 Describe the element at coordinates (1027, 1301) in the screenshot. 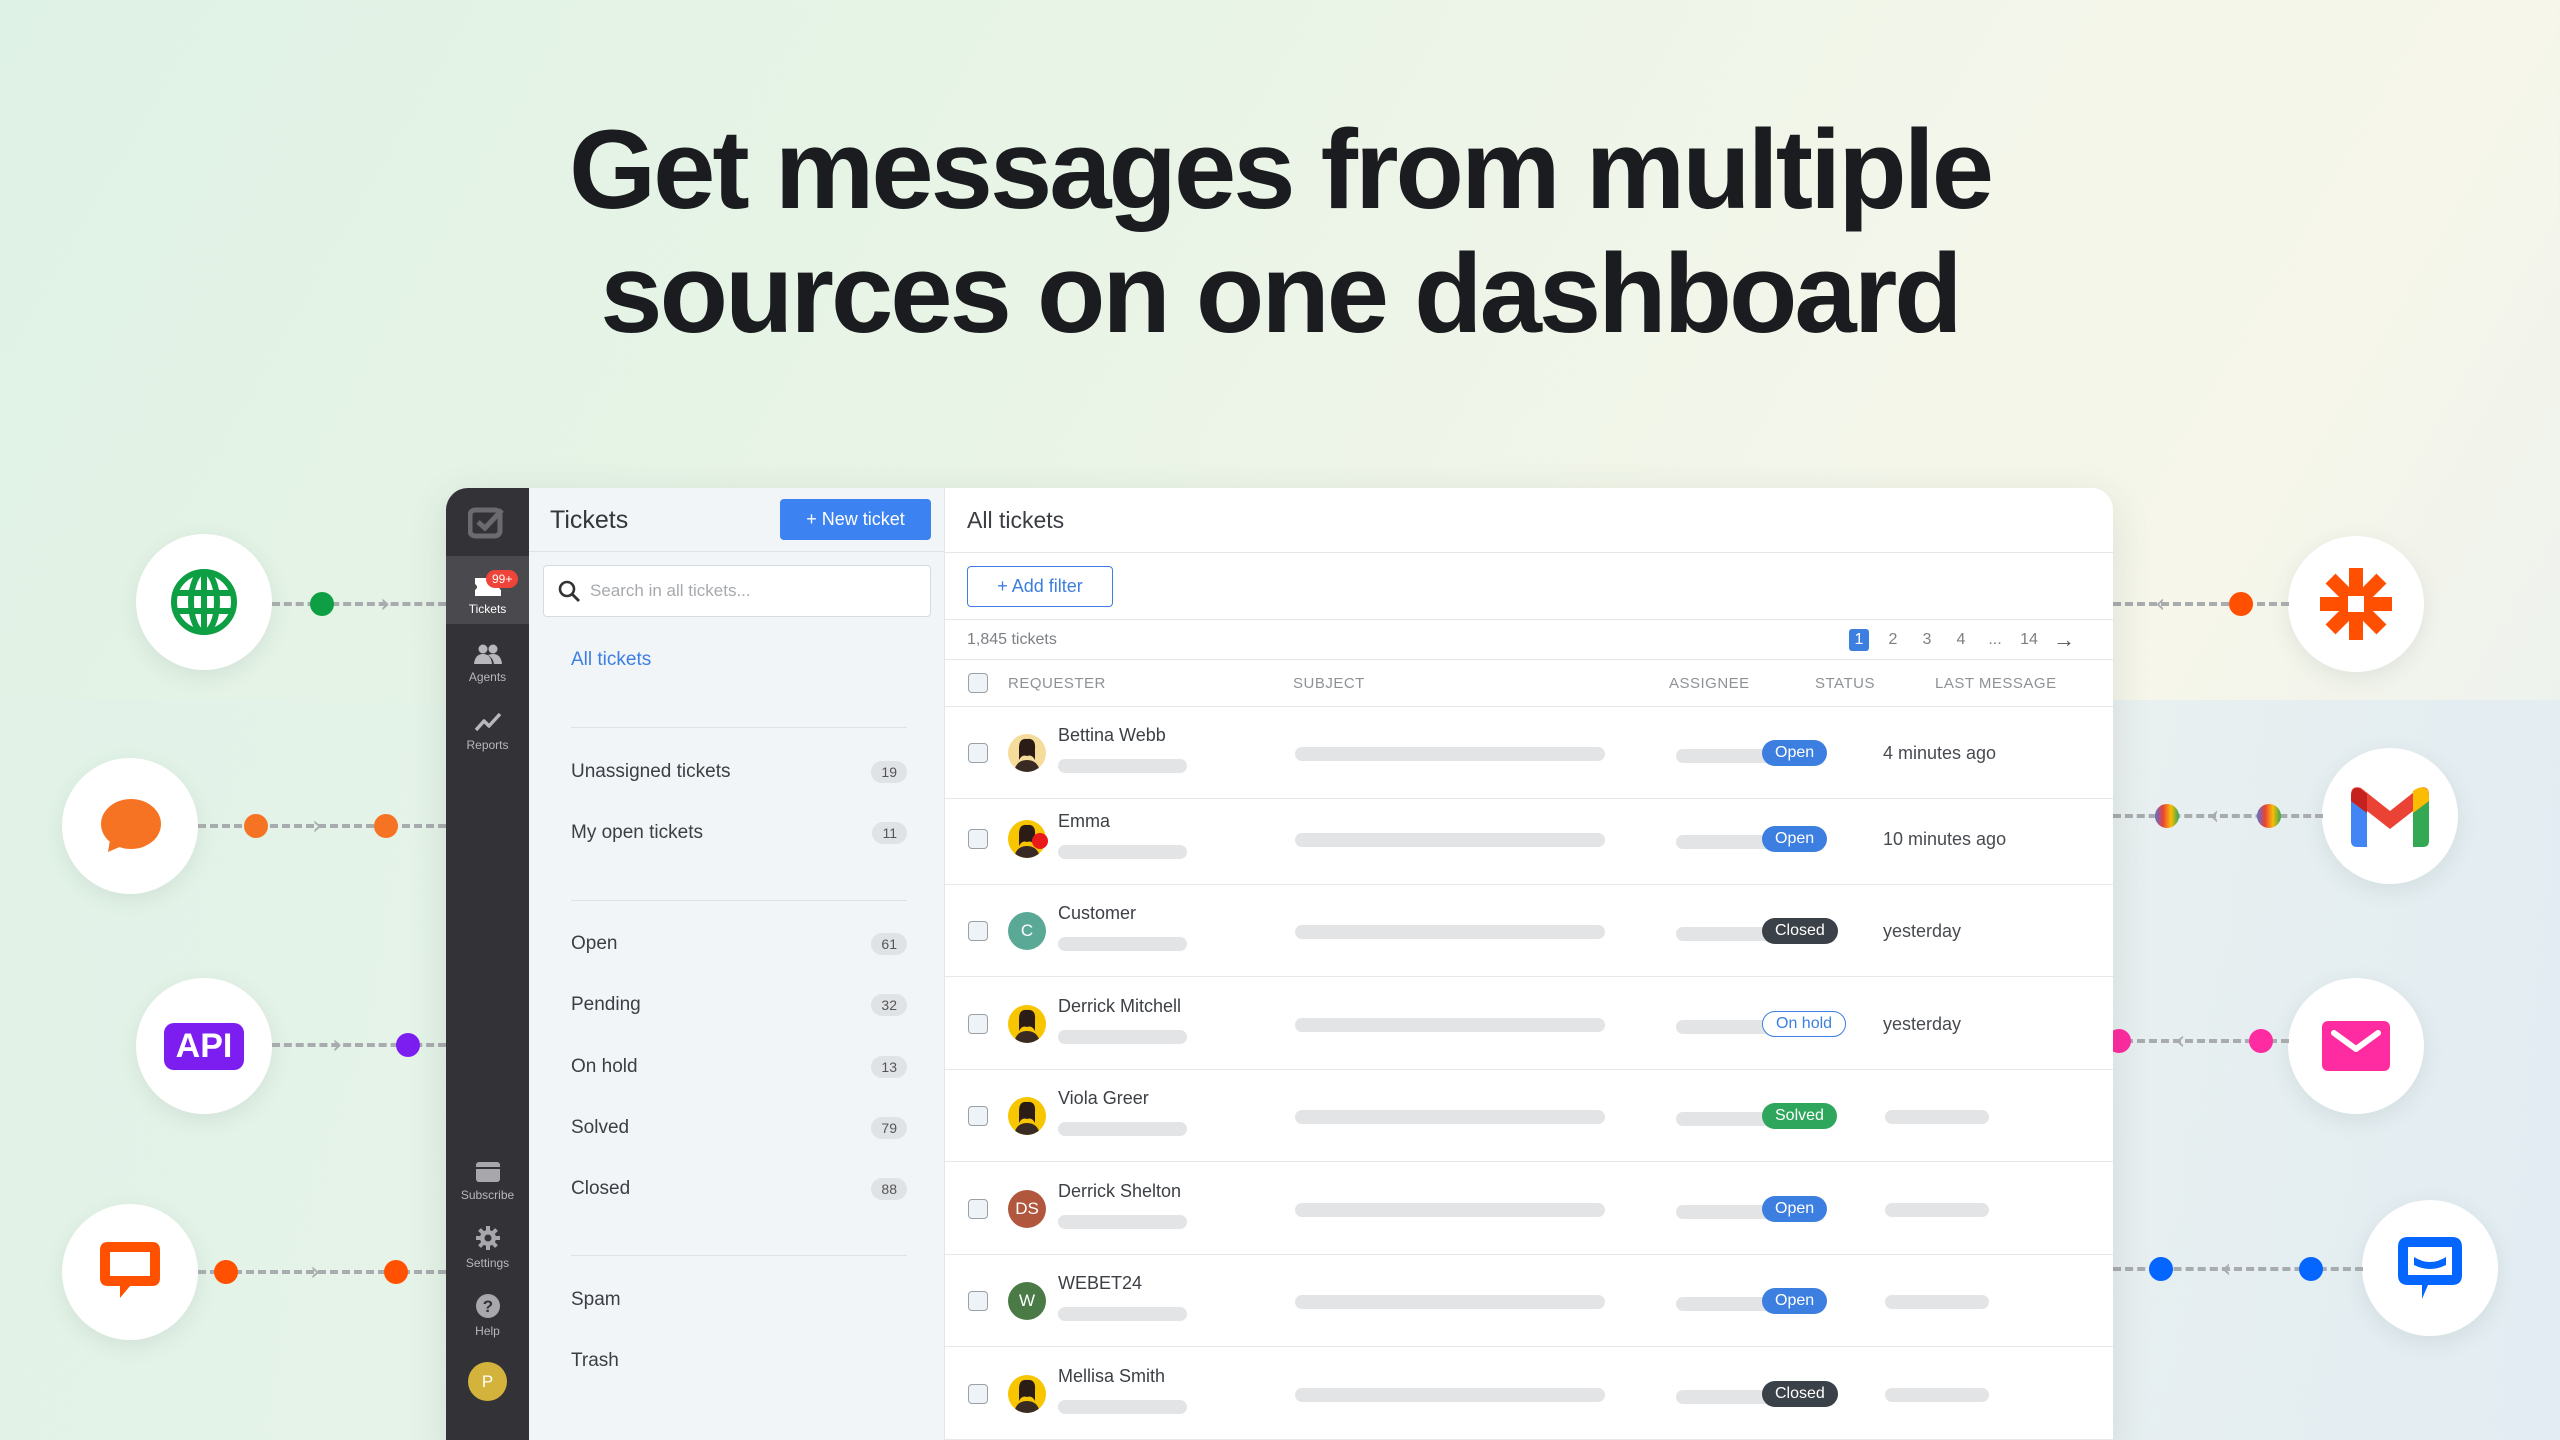

I see `avatar: W` at that location.